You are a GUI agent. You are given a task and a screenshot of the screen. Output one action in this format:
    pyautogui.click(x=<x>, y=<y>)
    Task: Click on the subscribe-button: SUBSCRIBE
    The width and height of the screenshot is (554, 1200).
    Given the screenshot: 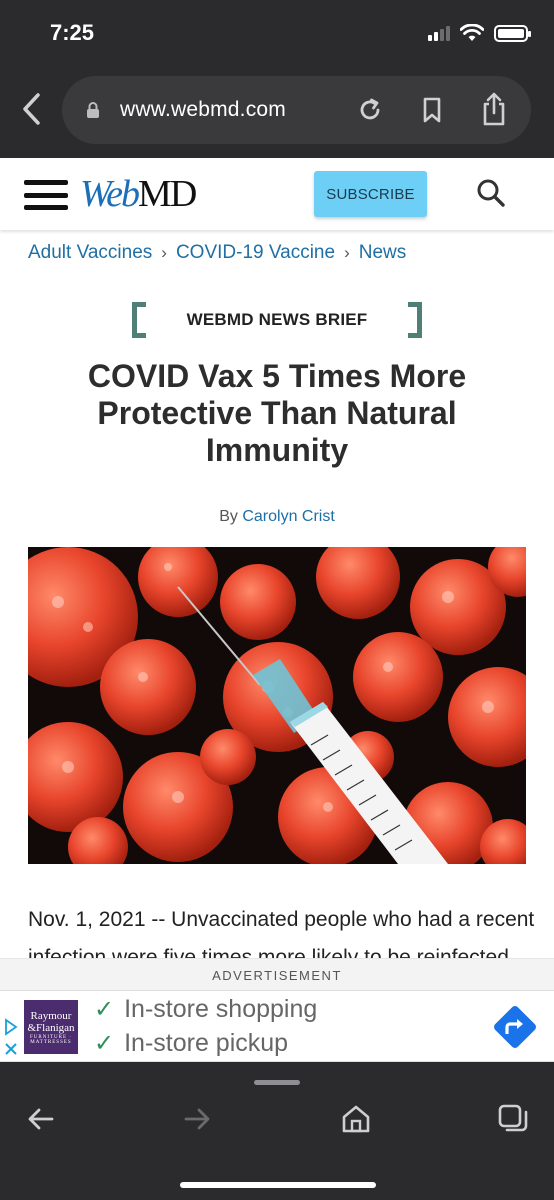 What is the action you would take?
    pyautogui.click(x=370, y=194)
    